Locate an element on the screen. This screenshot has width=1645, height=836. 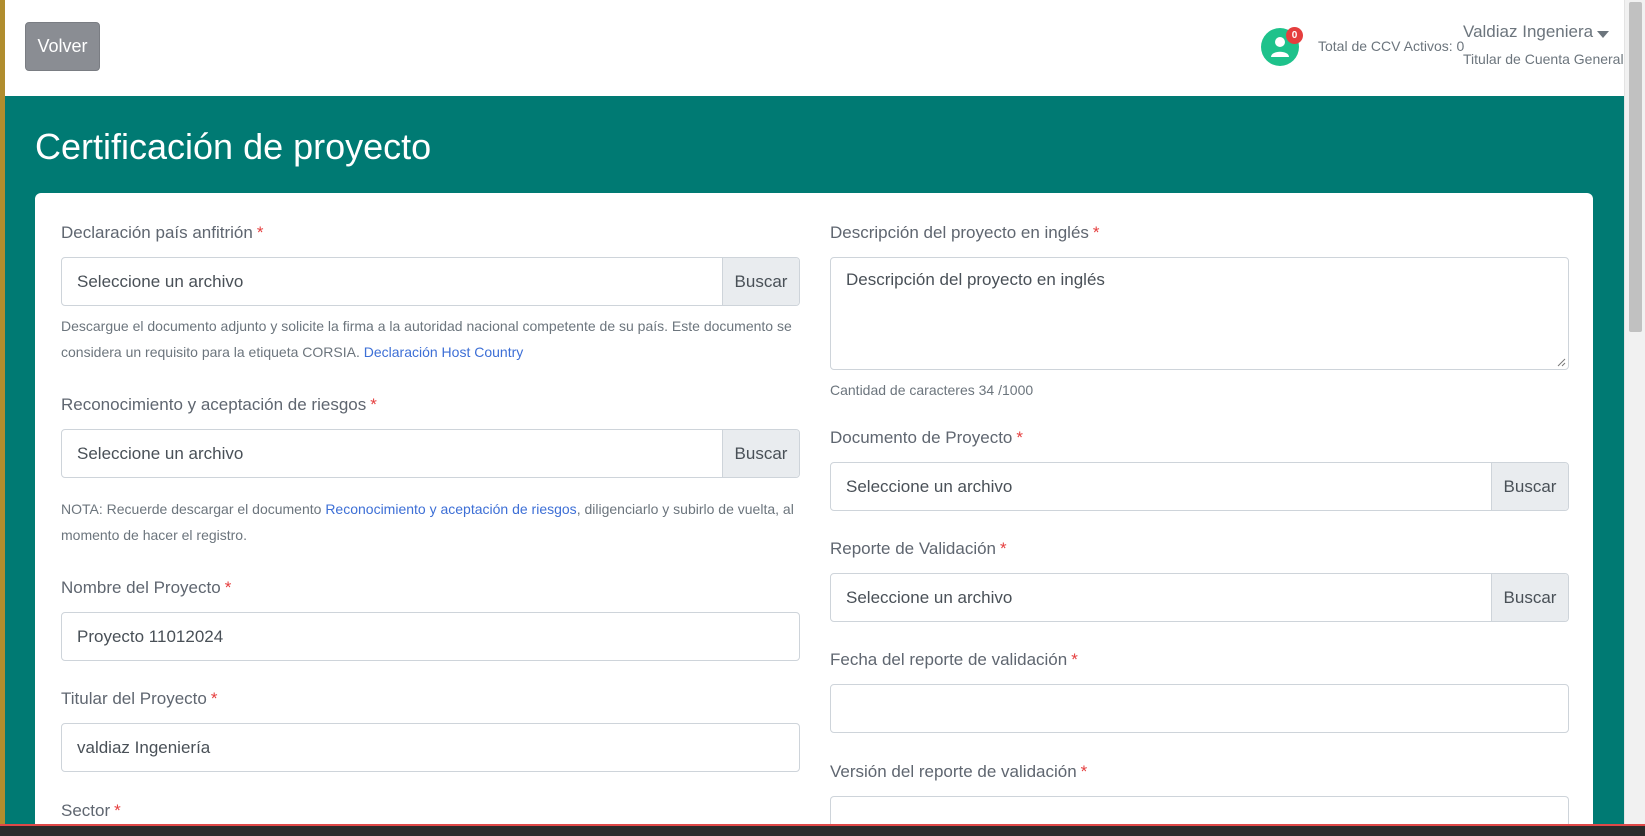
project-name-label: Nombre del Proyecto * is located at coordinates (146, 587).